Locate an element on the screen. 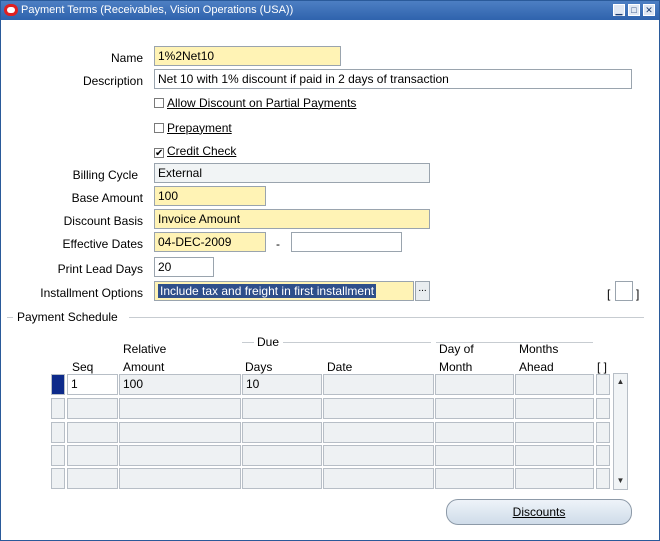  prepayment-label: Prepayment is located at coordinates (199, 128).